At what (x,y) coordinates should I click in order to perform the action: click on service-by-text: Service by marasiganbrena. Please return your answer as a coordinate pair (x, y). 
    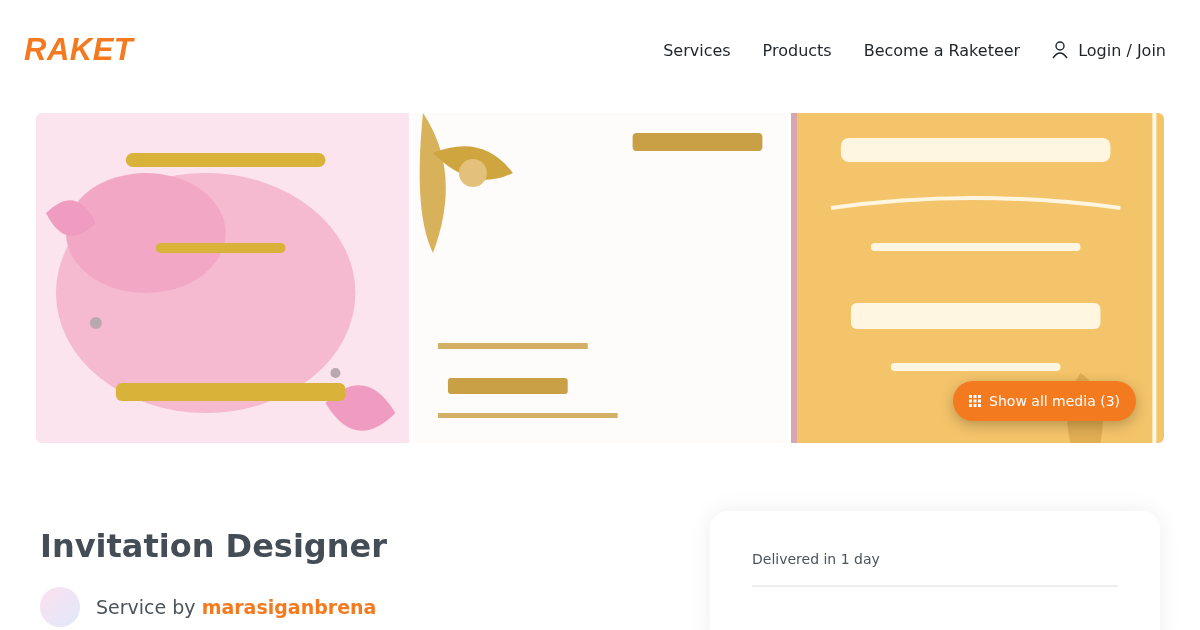
    Looking at the image, I should click on (236, 607).